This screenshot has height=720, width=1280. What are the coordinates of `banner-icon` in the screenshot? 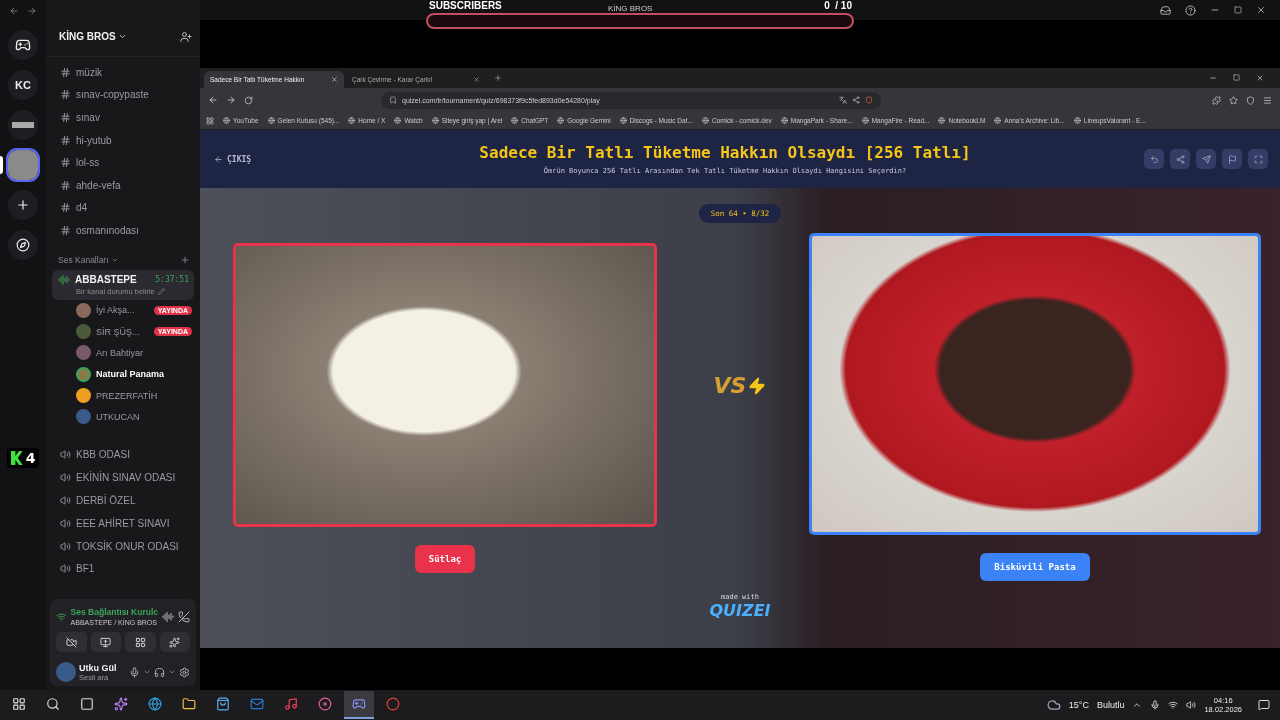 It's located at (23, 125).